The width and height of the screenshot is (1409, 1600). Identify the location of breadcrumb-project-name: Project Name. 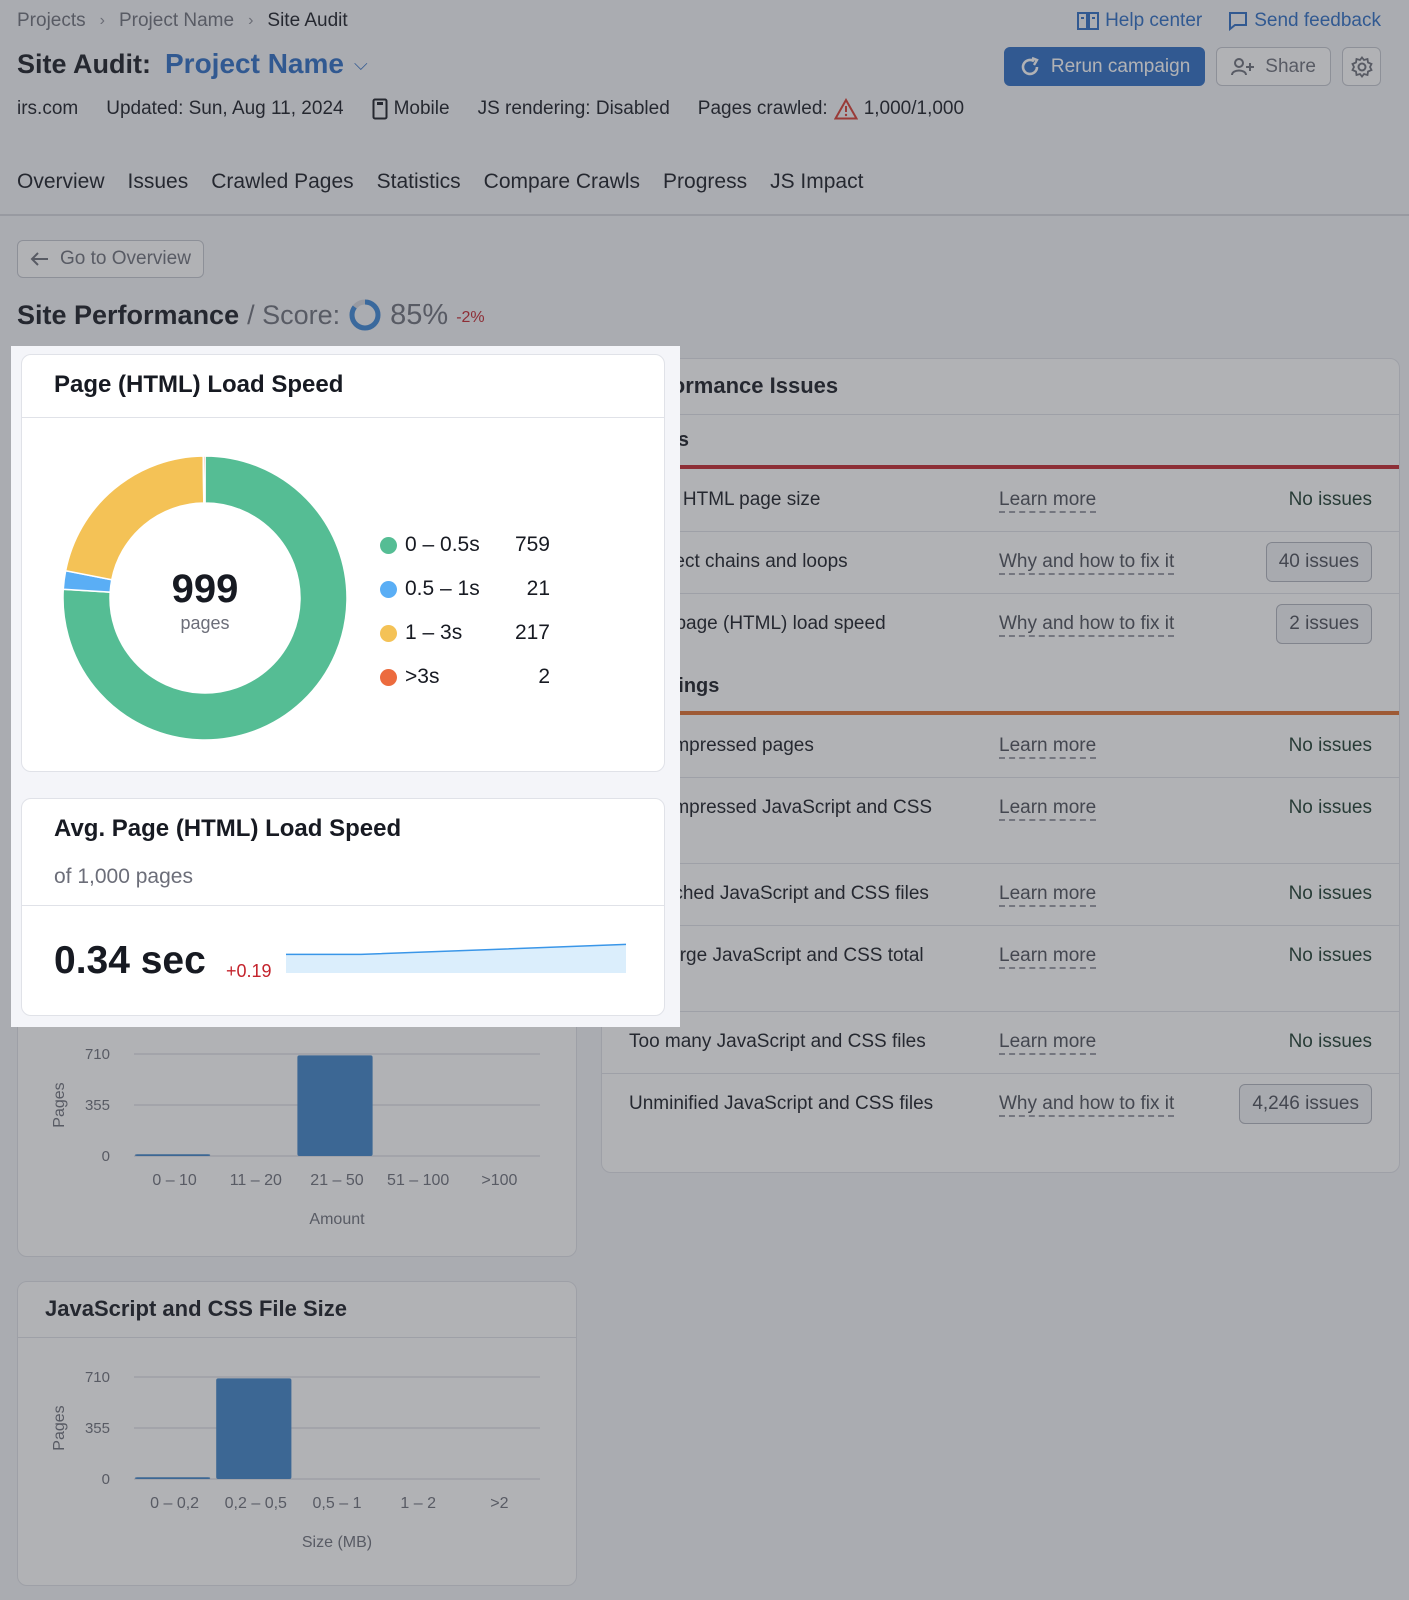
(176, 21).